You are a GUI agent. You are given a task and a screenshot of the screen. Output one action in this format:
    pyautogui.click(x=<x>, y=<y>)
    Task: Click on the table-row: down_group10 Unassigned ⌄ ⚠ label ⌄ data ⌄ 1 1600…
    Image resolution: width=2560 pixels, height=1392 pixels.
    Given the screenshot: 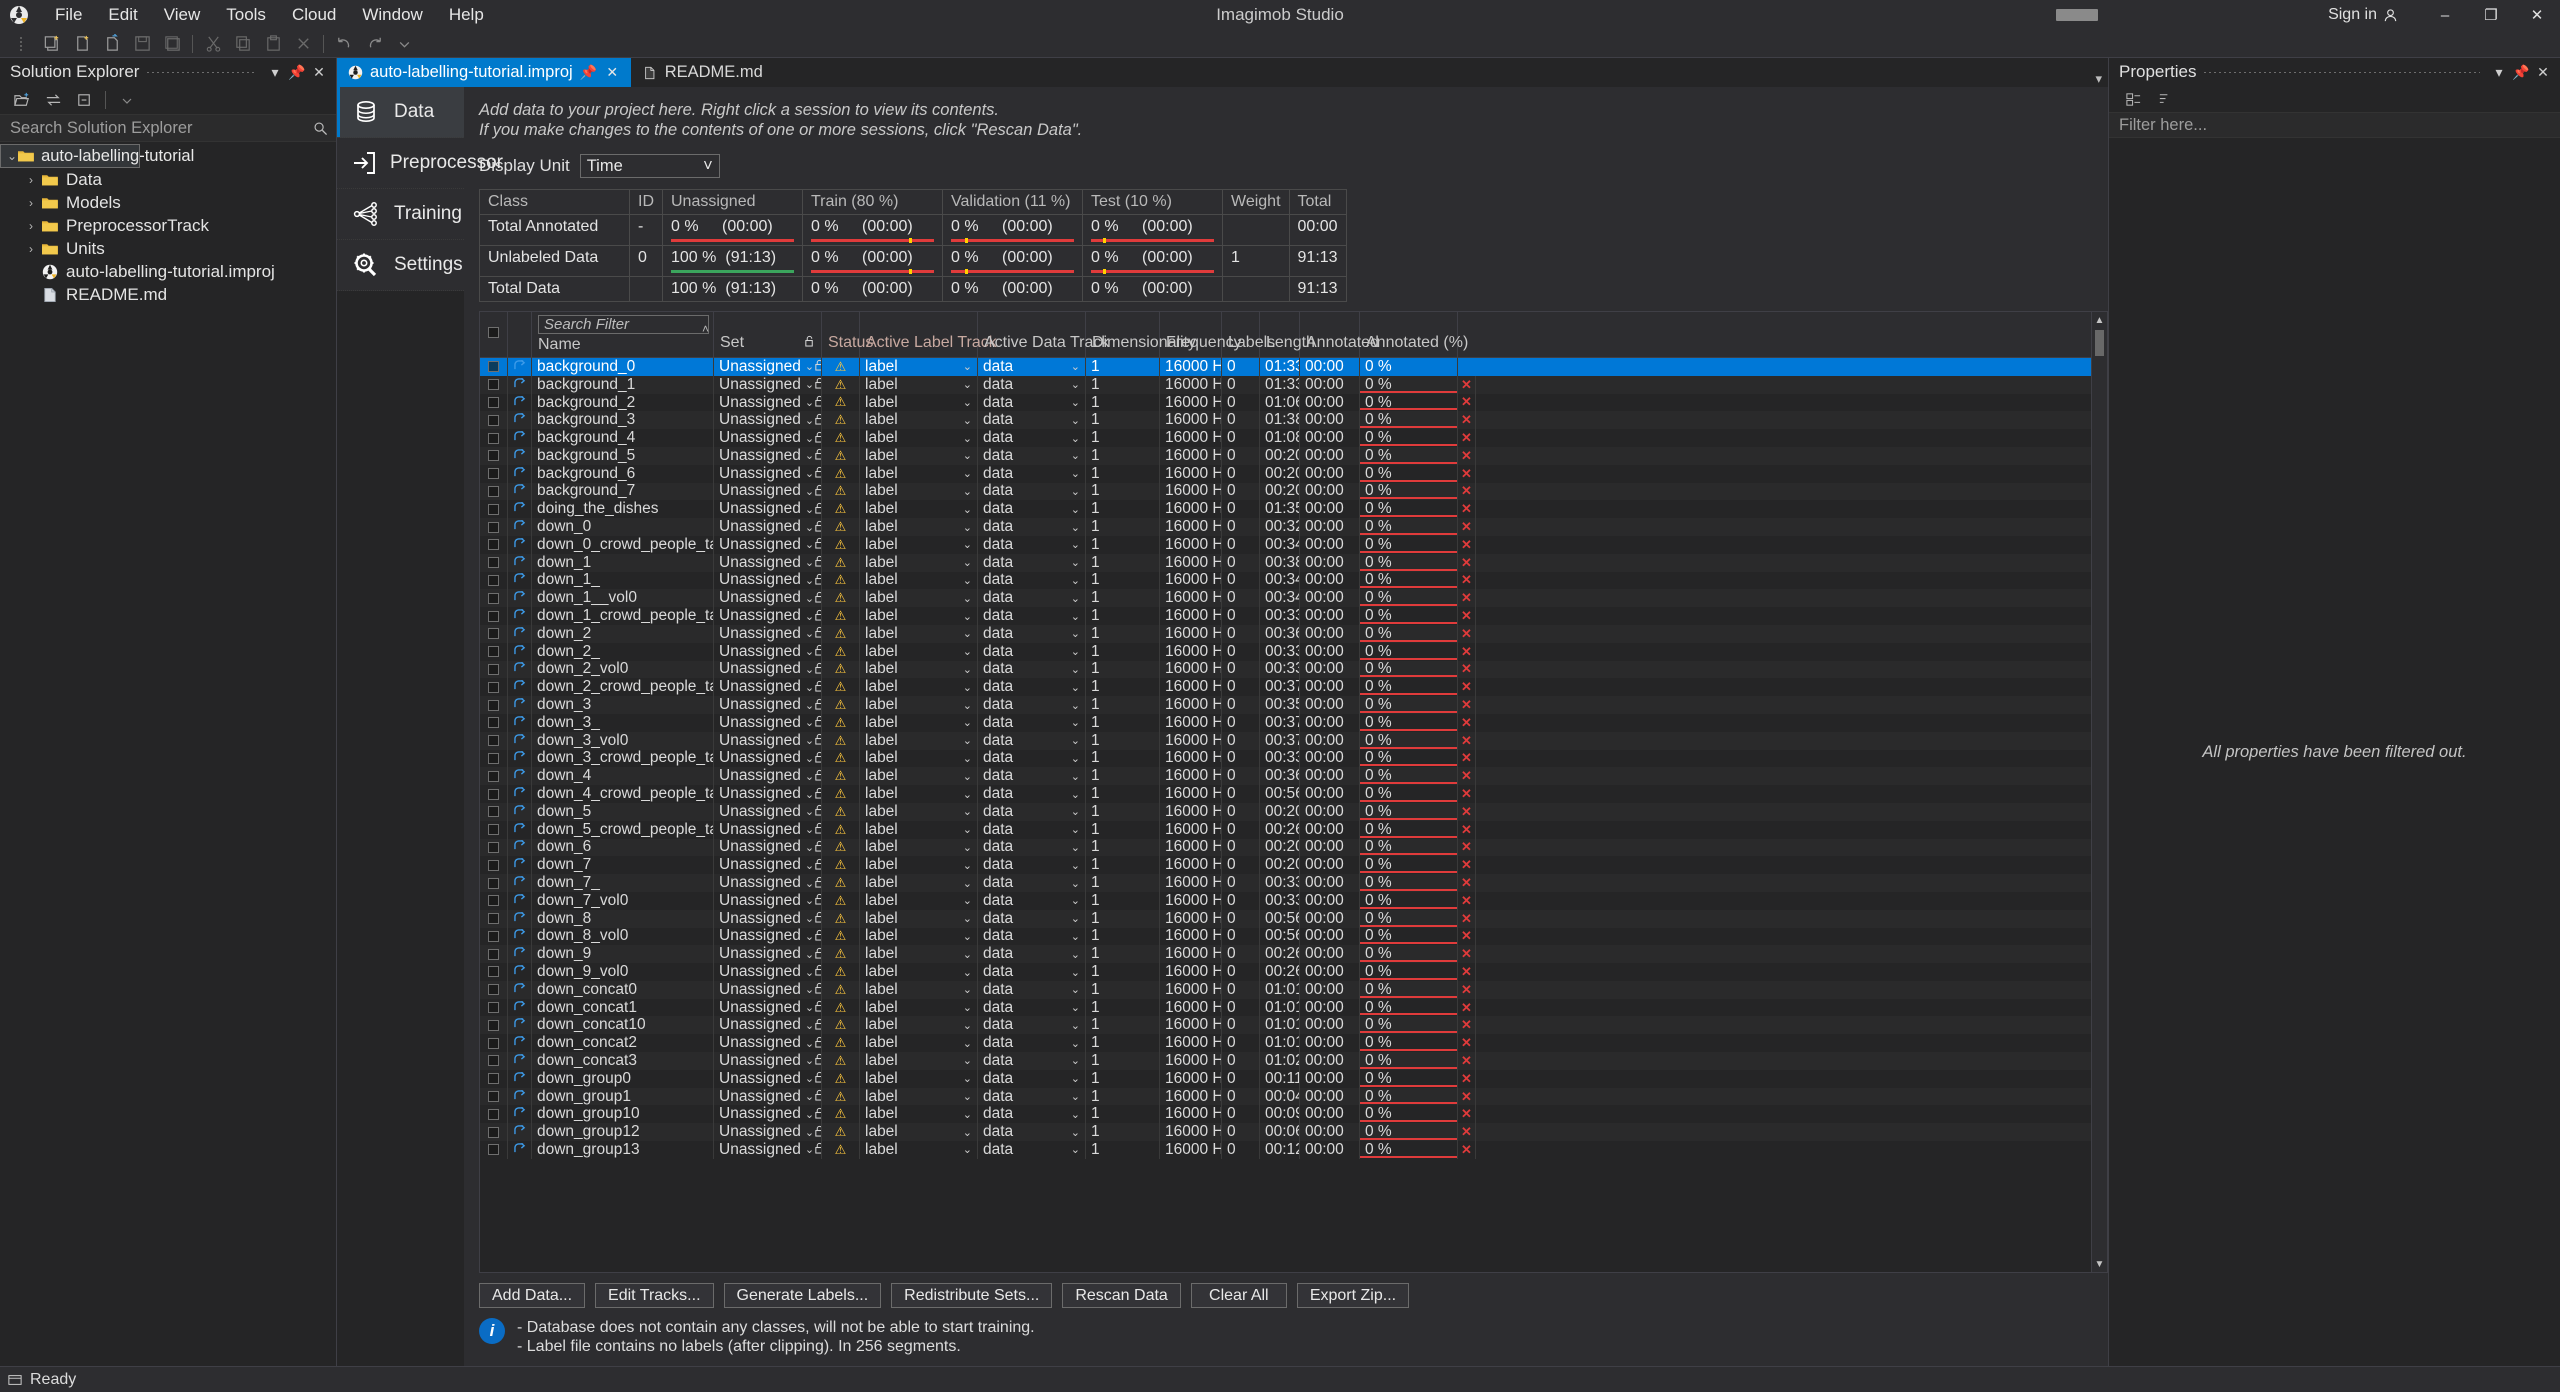 What is the action you would take?
    pyautogui.click(x=1293, y=1114)
    